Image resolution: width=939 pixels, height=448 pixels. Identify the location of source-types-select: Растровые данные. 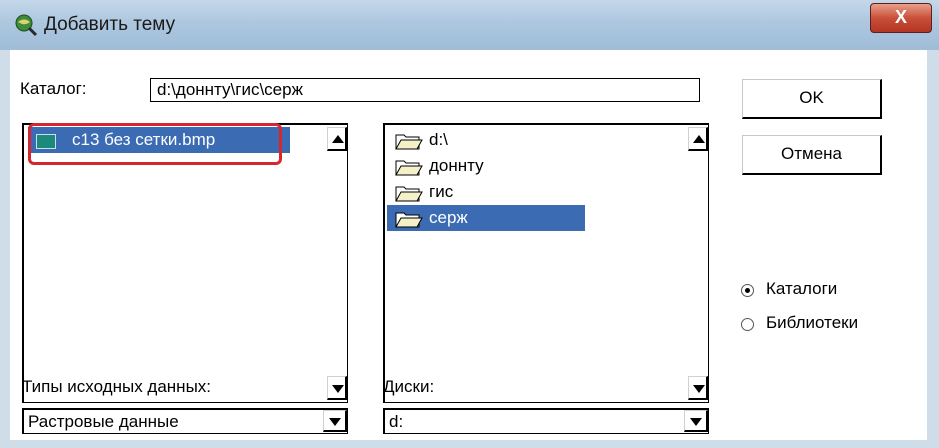
(185, 421).